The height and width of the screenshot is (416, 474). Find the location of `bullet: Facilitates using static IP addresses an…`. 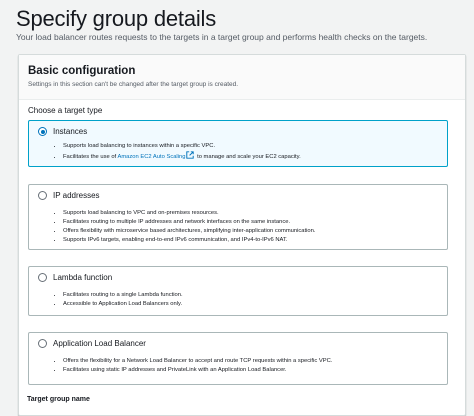

bullet: Facilitates using static IP addresses an… is located at coordinates (197, 370).